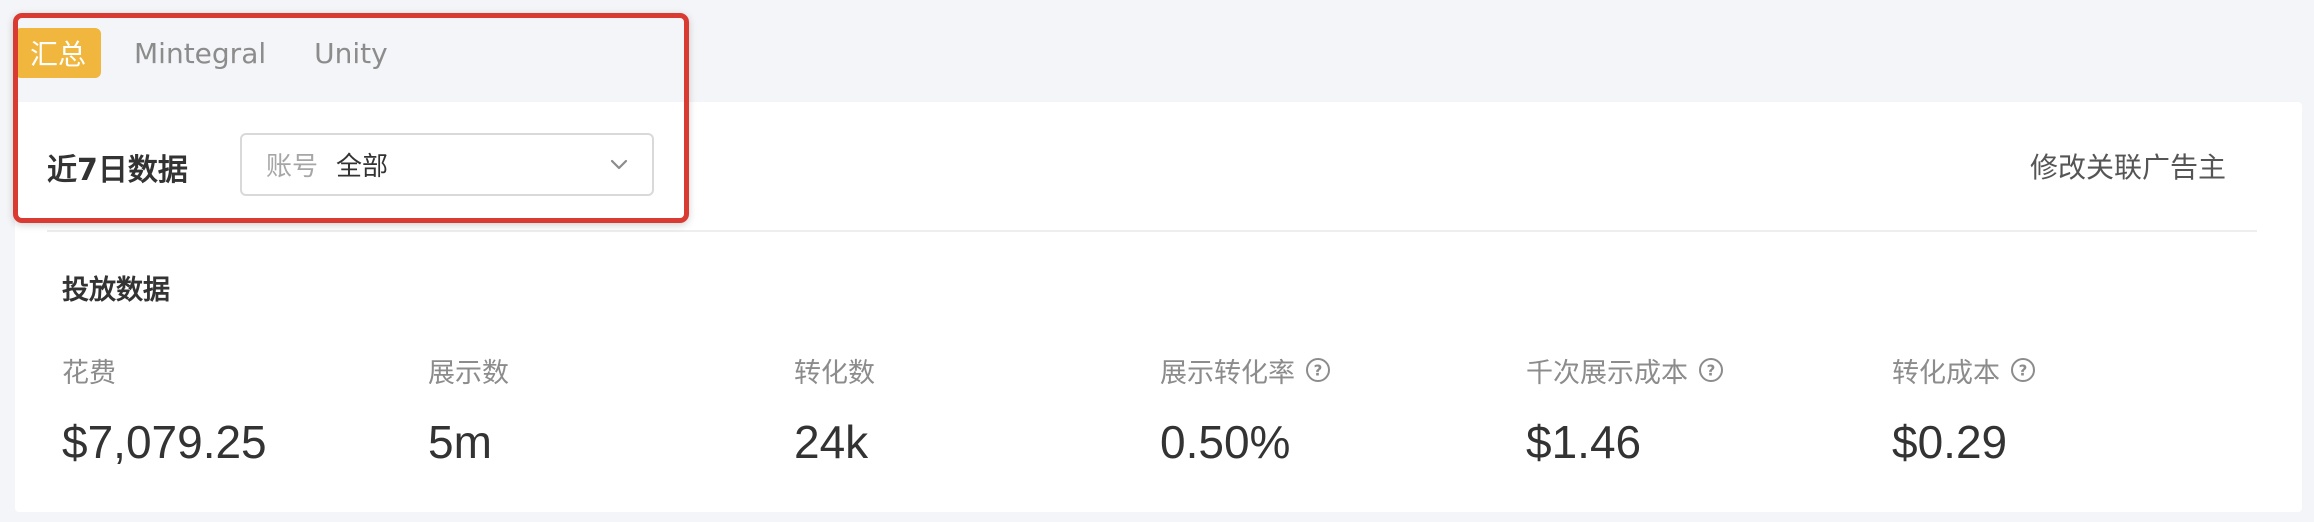 This screenshot has width=2314, height=522. What do you see at coordinates (834, 373) in the screenshot?
I see `metric-label: 转化数` at bounding box center [834, 373].